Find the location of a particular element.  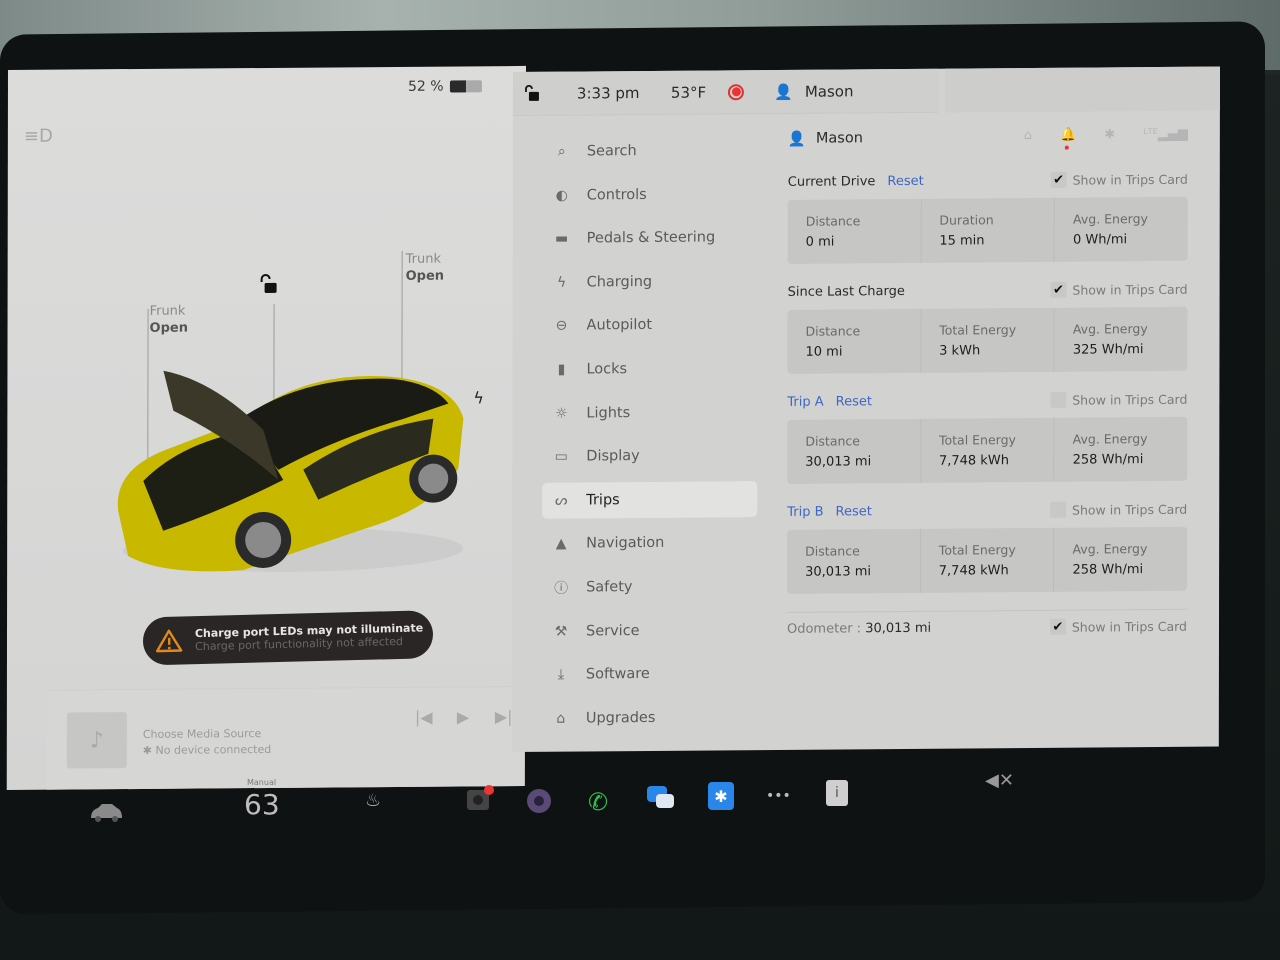

nav-item-display: ▭ Display is located at coordinates (649, 456).